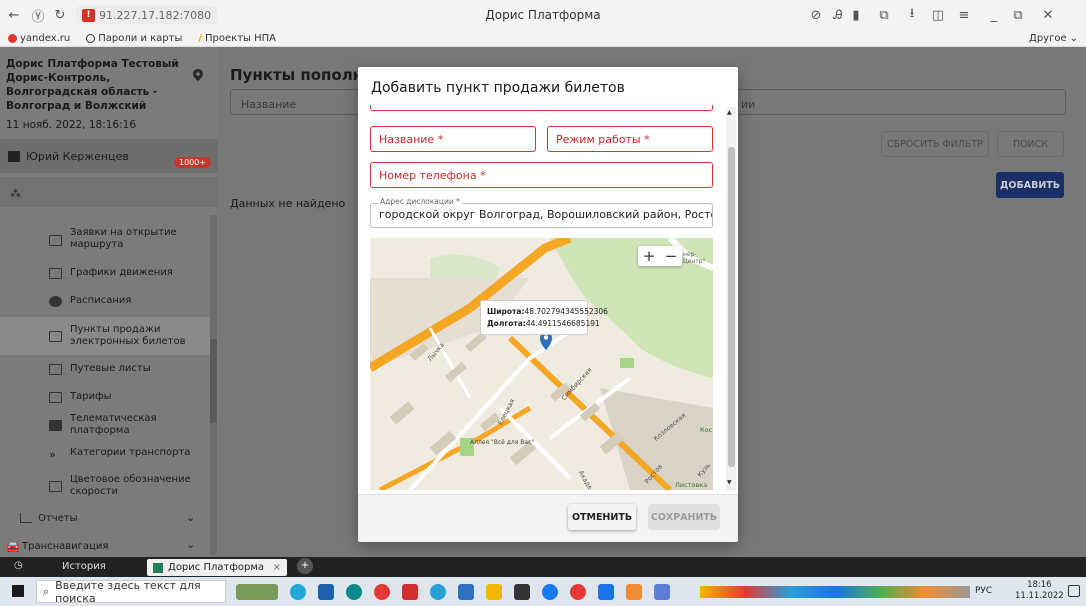  What do you see at coordinates (88, 15) in the screenshot?
I see `warning-icon: !` at bounding box center [88, 15].